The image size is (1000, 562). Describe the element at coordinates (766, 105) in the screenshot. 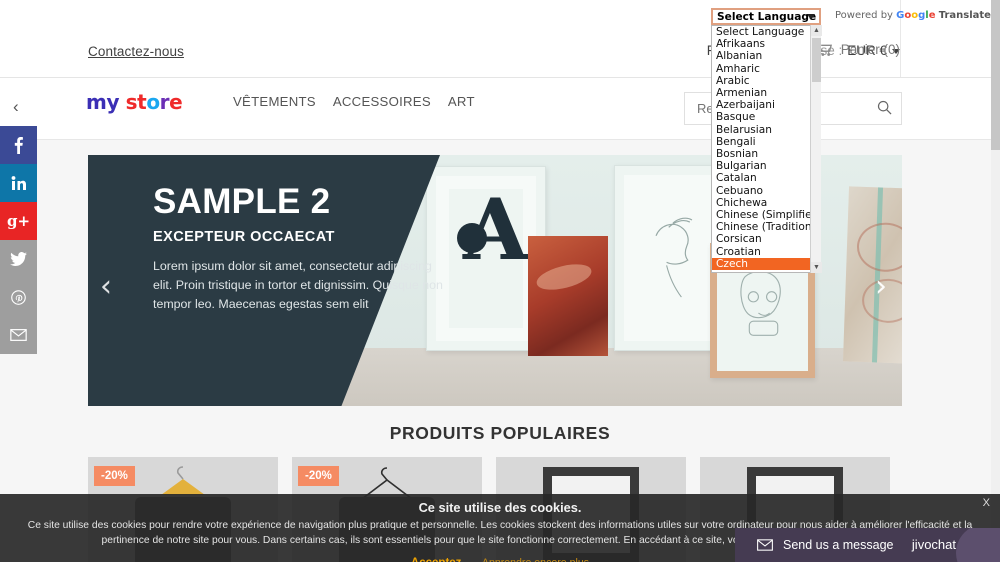

I see `language-option: Azerbaijani` at that location.